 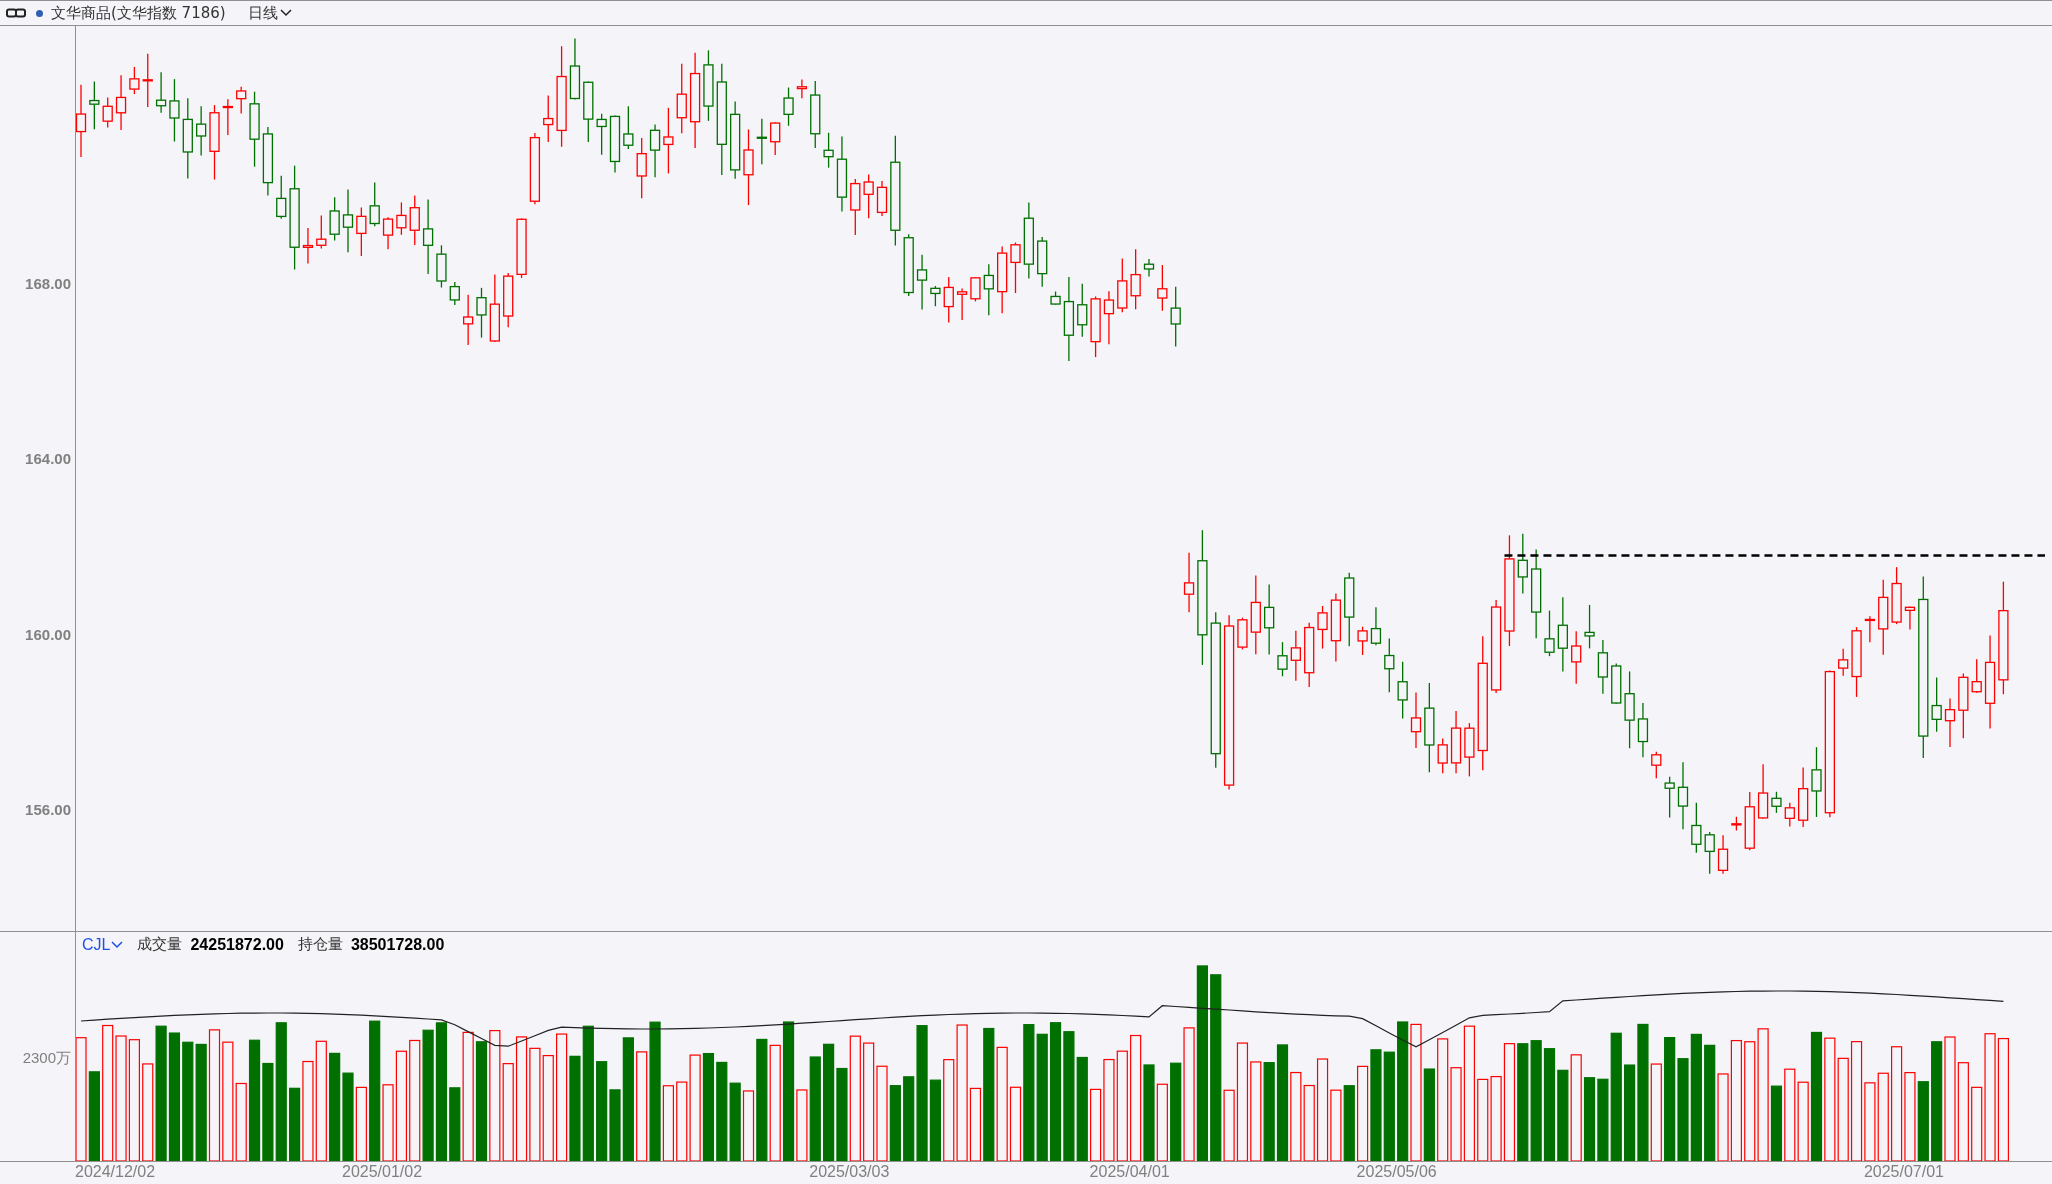 I want to click on status-dot, so click(x=39, y=13).